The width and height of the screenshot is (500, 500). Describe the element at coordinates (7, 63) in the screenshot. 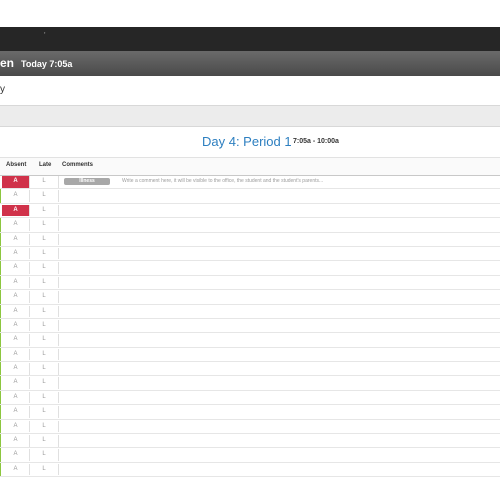

I see `user-name: en` at that location.